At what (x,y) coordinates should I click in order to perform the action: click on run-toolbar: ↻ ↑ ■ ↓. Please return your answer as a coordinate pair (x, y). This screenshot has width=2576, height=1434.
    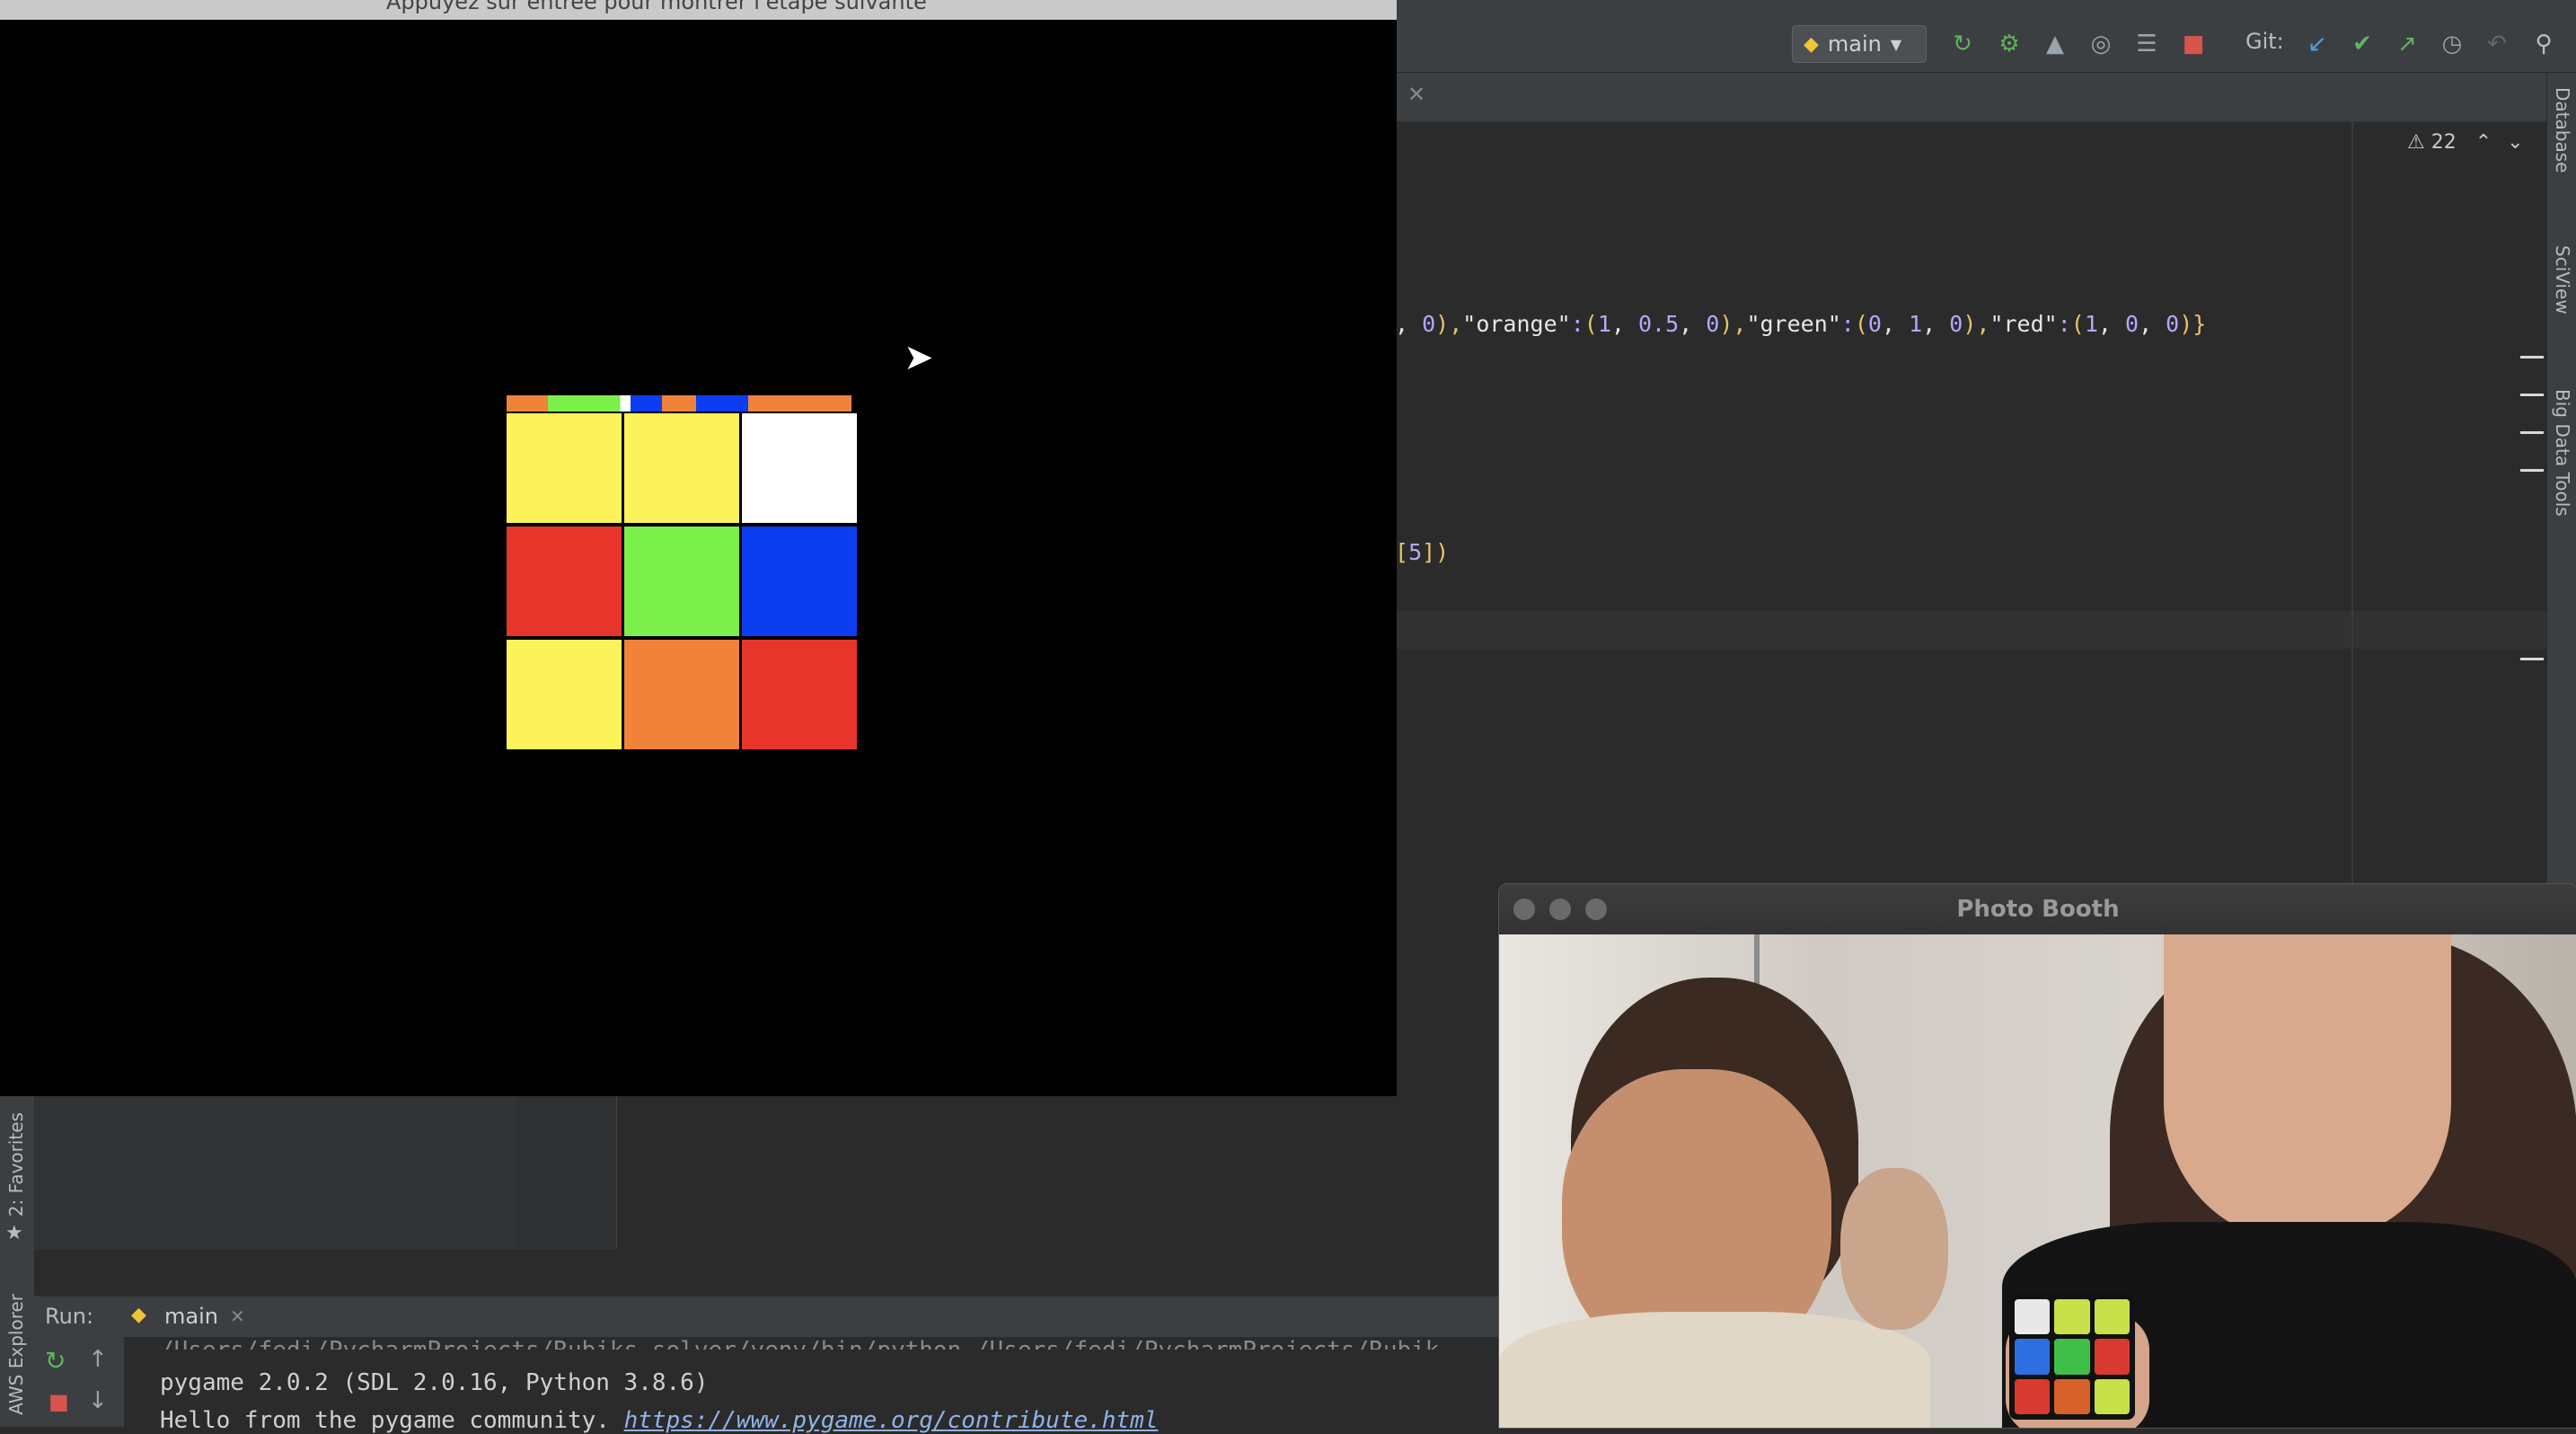
    Looking at the image, I should click on (79, 1382).